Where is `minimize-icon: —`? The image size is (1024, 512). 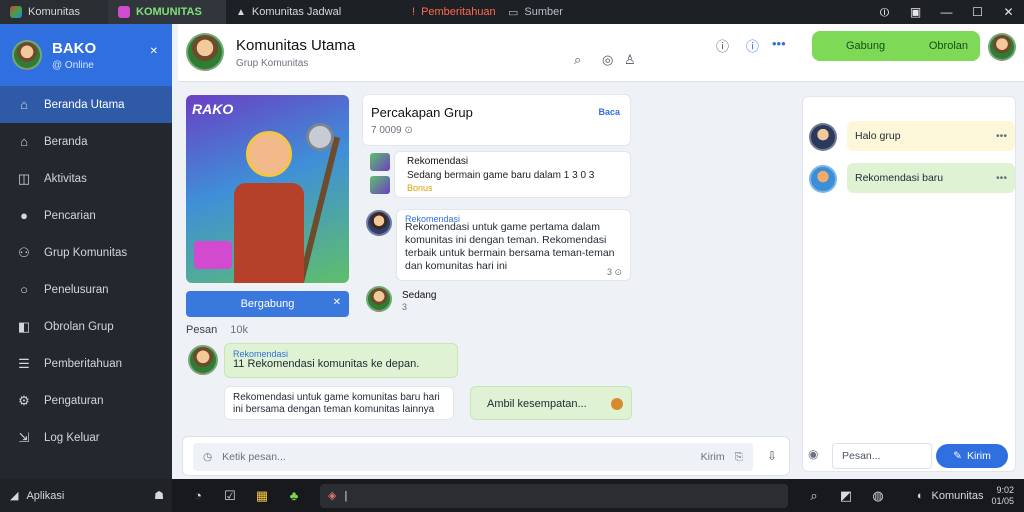 minimize-icon: — is located at coordinates (946, 12).